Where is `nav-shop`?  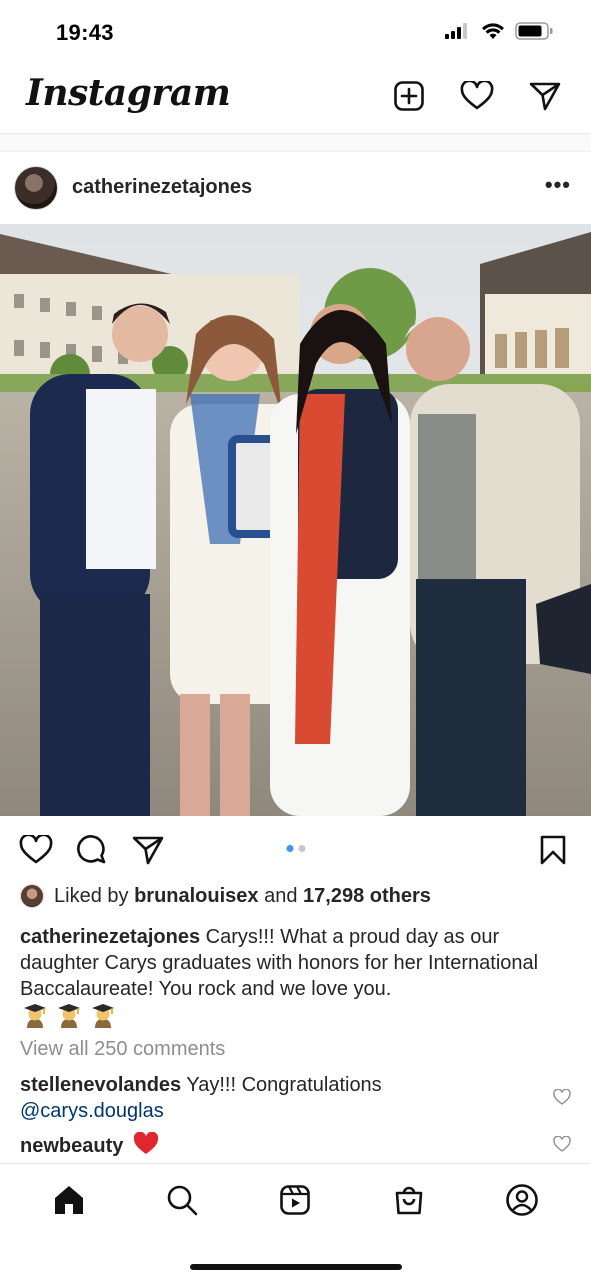
nav-shop is located at coordinates (409, 1200).